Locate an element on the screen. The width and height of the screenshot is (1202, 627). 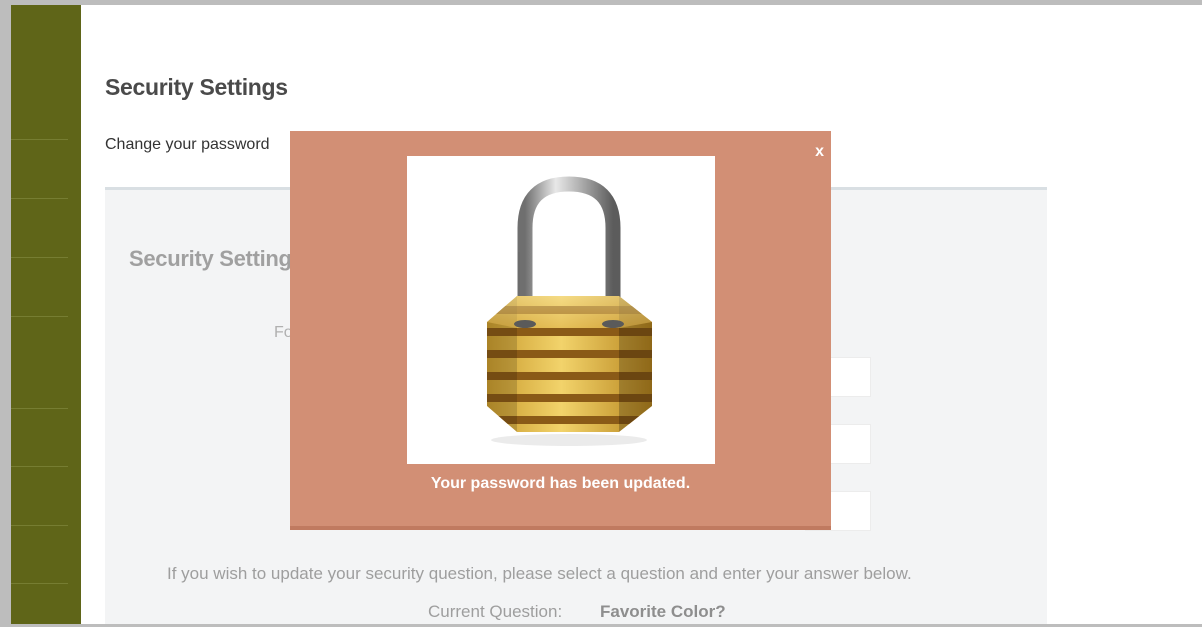
sidebar is located at coordinates (46, 314).